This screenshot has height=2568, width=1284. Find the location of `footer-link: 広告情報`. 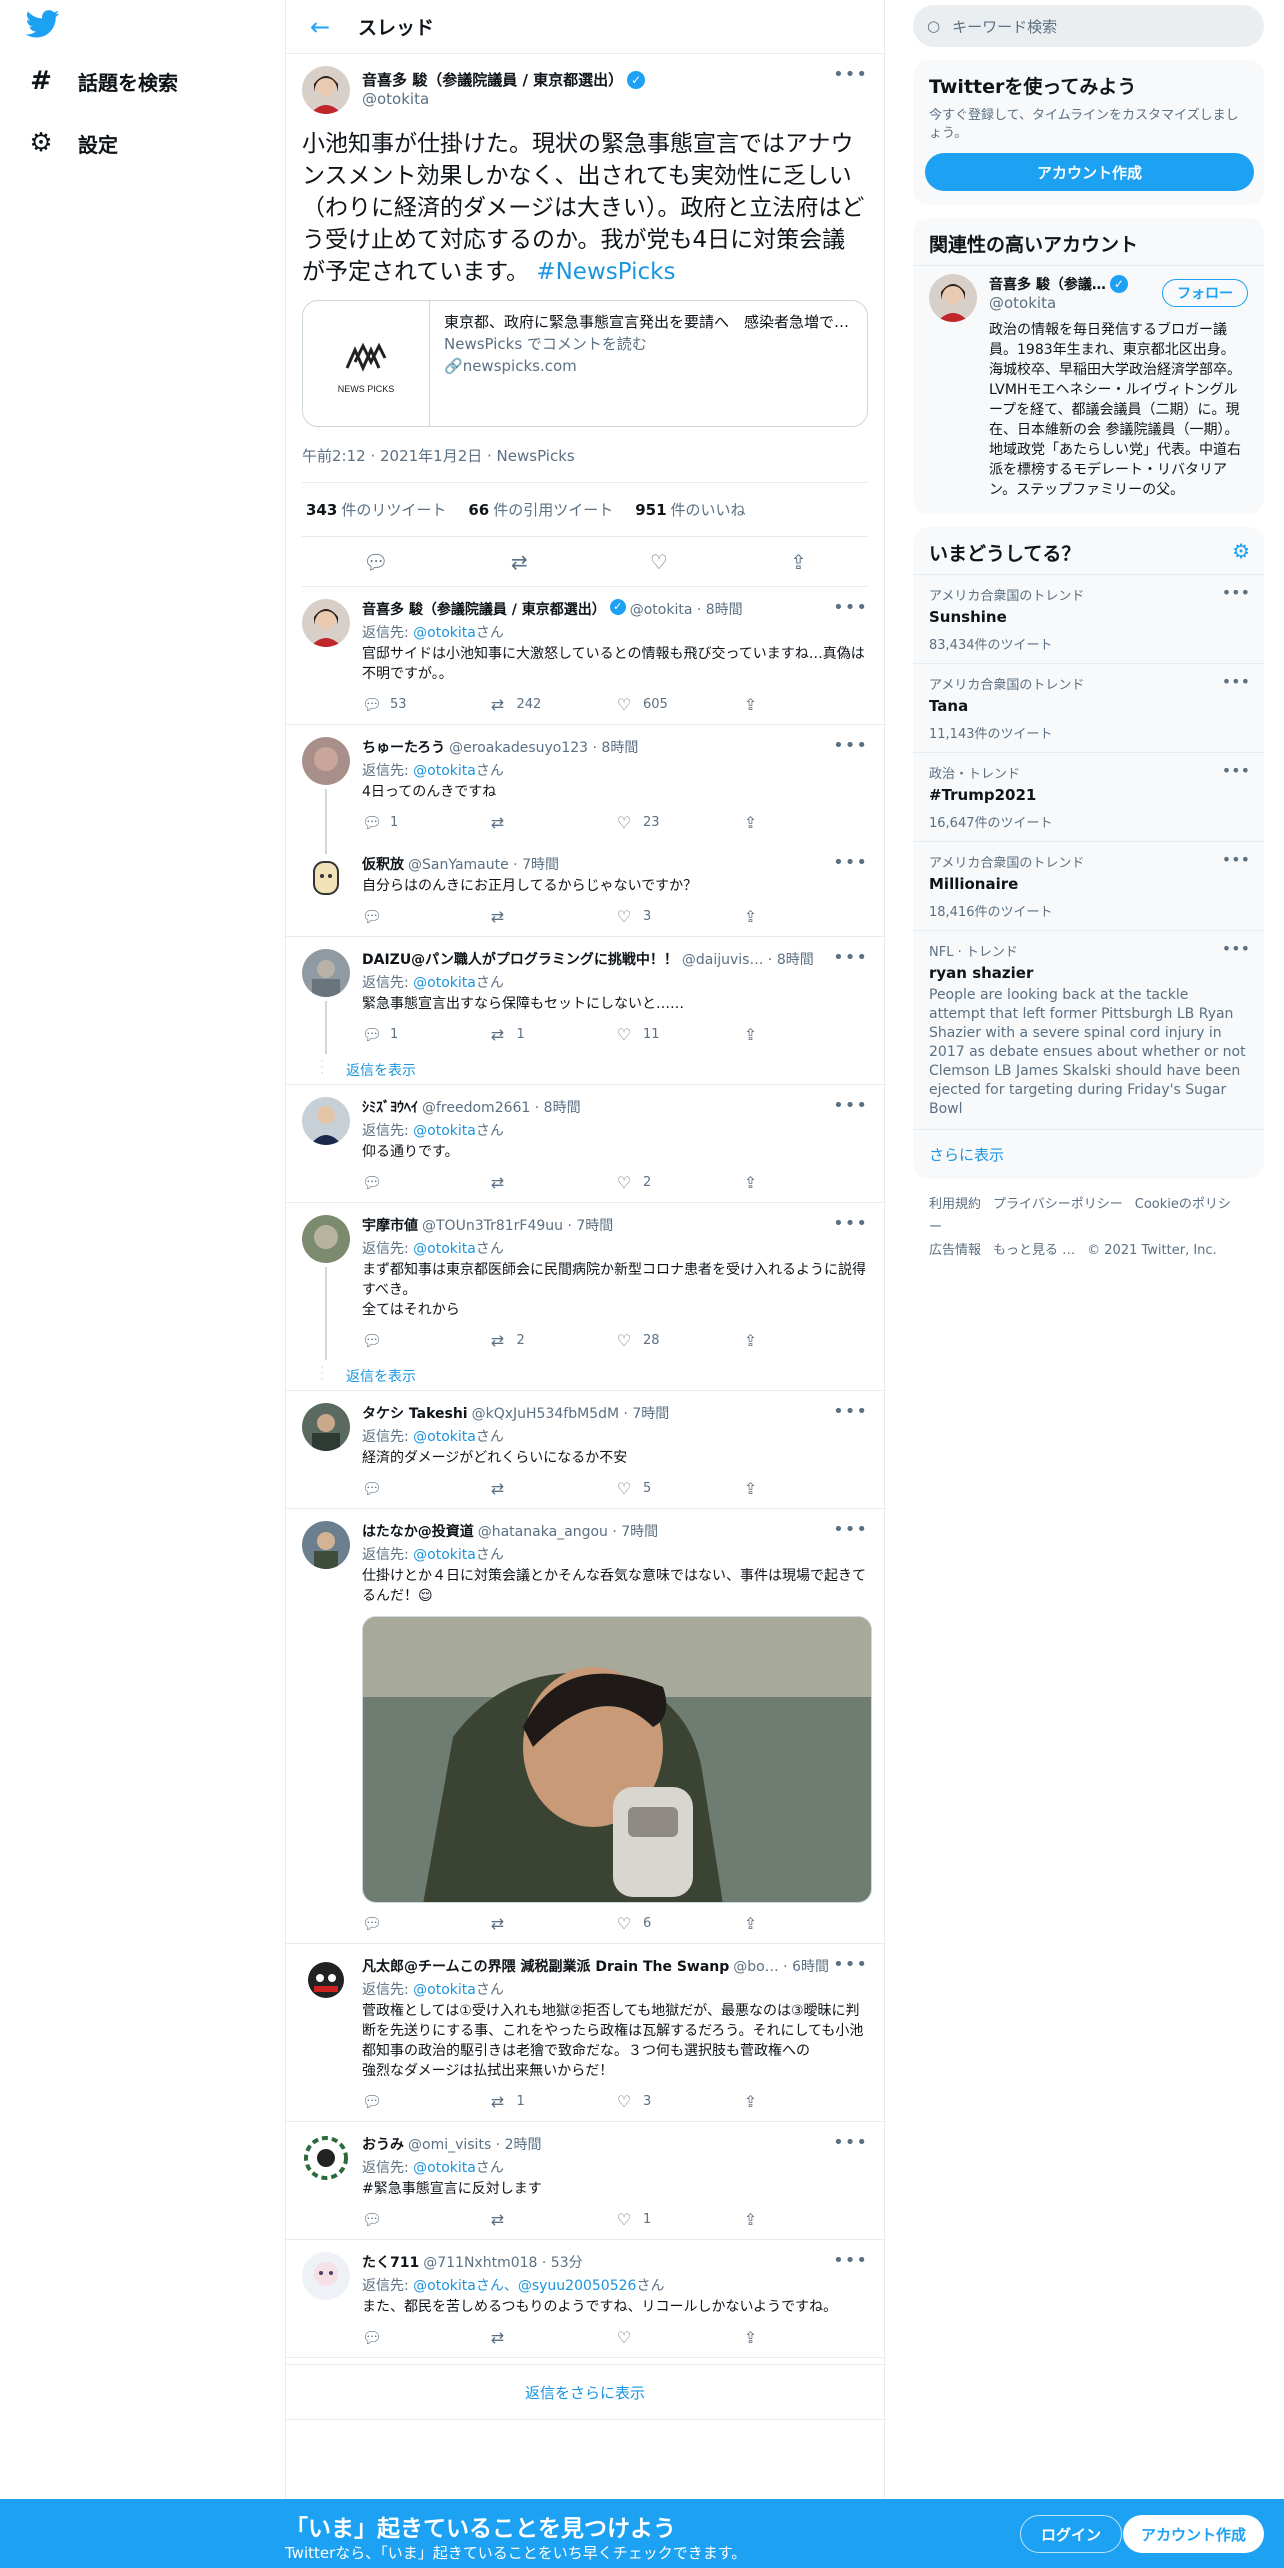

footer-link: 広告情報 is located at coordinates (955, 1250).